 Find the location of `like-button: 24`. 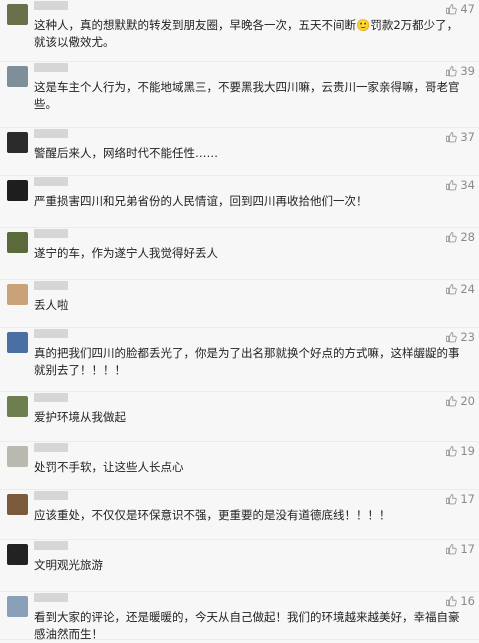

like-button: 24 is located at coordinates (460, 289).